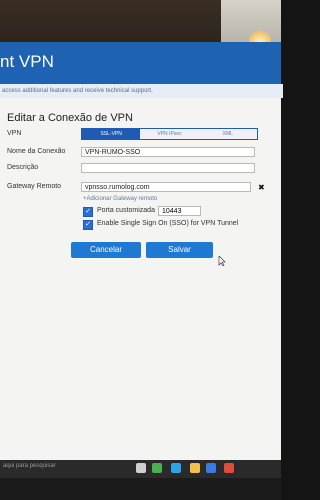 Image resolution: width=320 pixels, height=500 pixels. What do you see at coordinates (179, 211) in the screenshot?
I see `custom-port-field: 10443` at bounding box center [179, 211].